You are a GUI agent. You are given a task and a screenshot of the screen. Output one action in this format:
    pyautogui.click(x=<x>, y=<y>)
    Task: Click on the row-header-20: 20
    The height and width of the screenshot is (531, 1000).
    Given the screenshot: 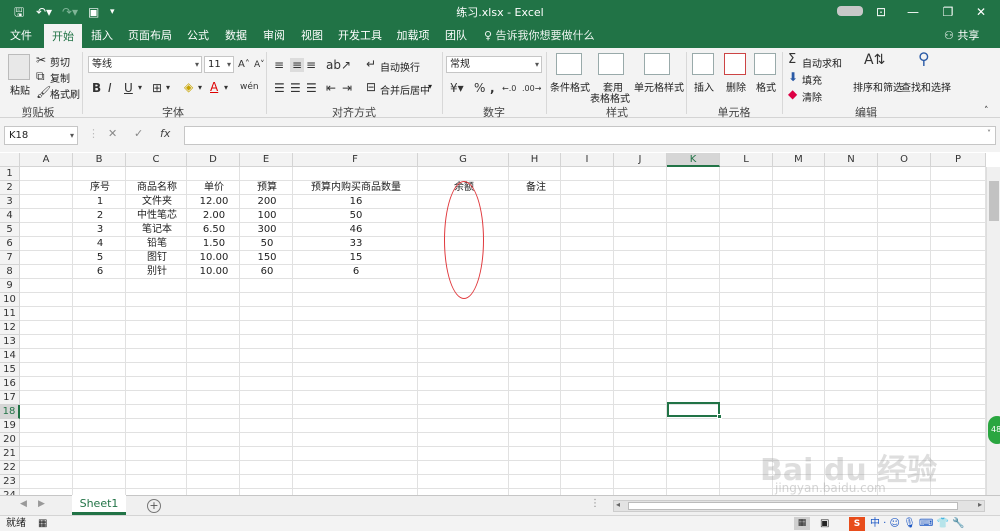 What is the action you would take?
    pyautogui.click(x=10, y=440)
    